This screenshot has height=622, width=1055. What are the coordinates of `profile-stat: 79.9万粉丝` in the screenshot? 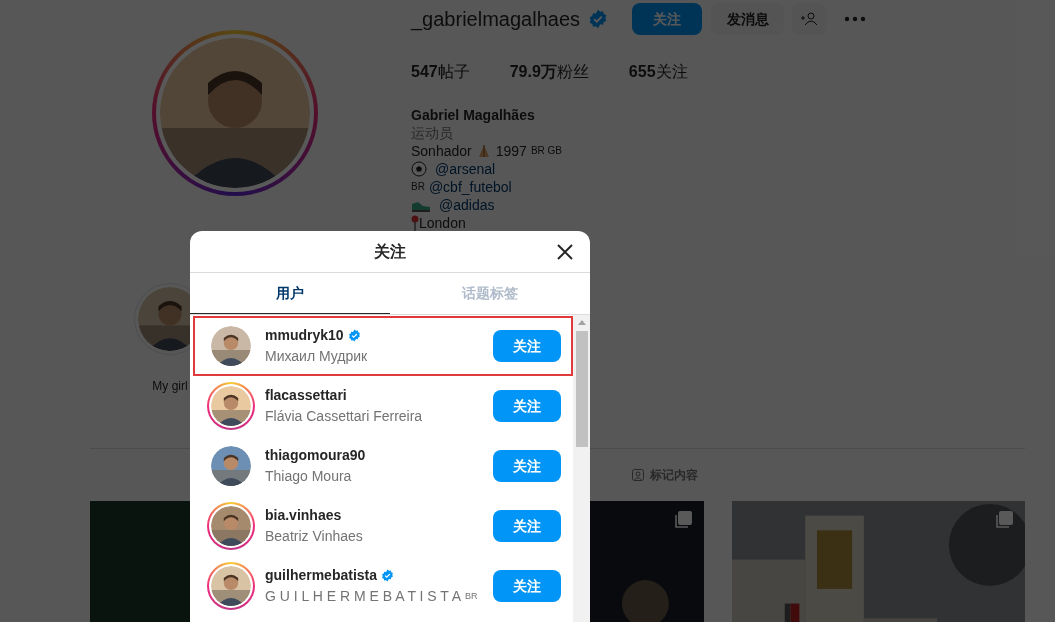 It's located at (549, 72).